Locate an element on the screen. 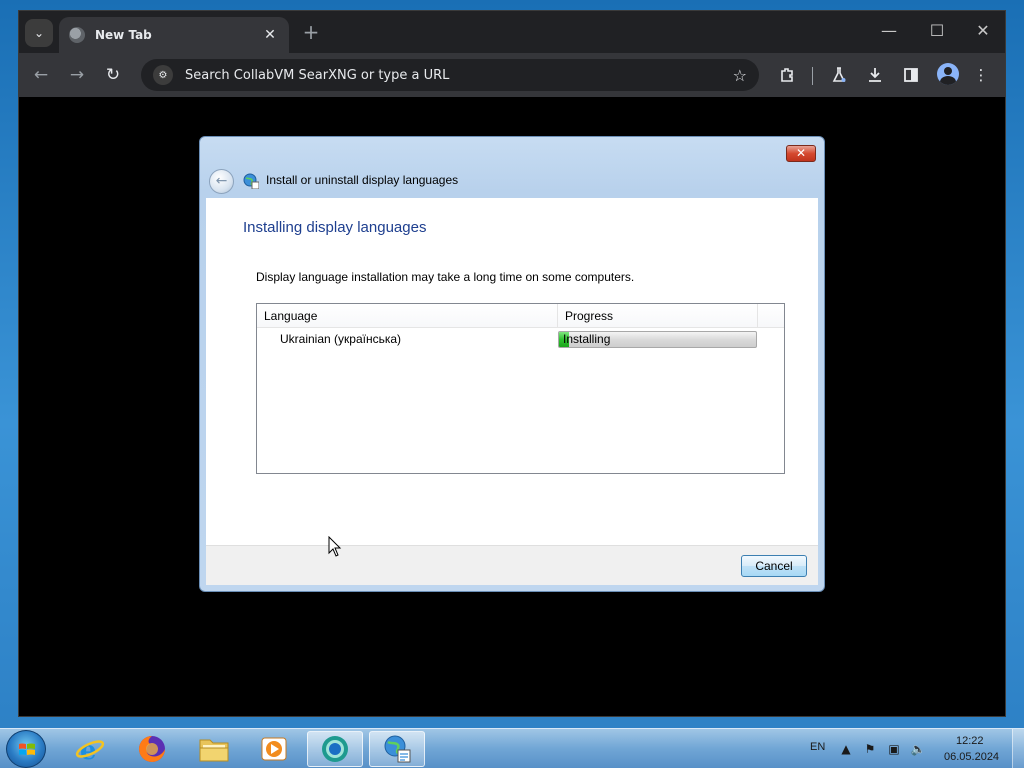  new-tab-button: + is located at coordinates (311, 33).